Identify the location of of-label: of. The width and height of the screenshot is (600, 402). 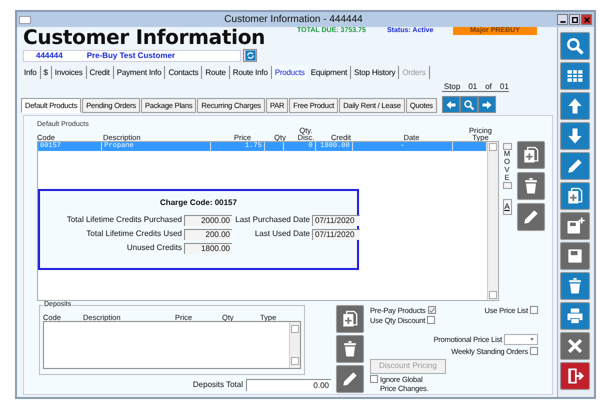
(488, 87).